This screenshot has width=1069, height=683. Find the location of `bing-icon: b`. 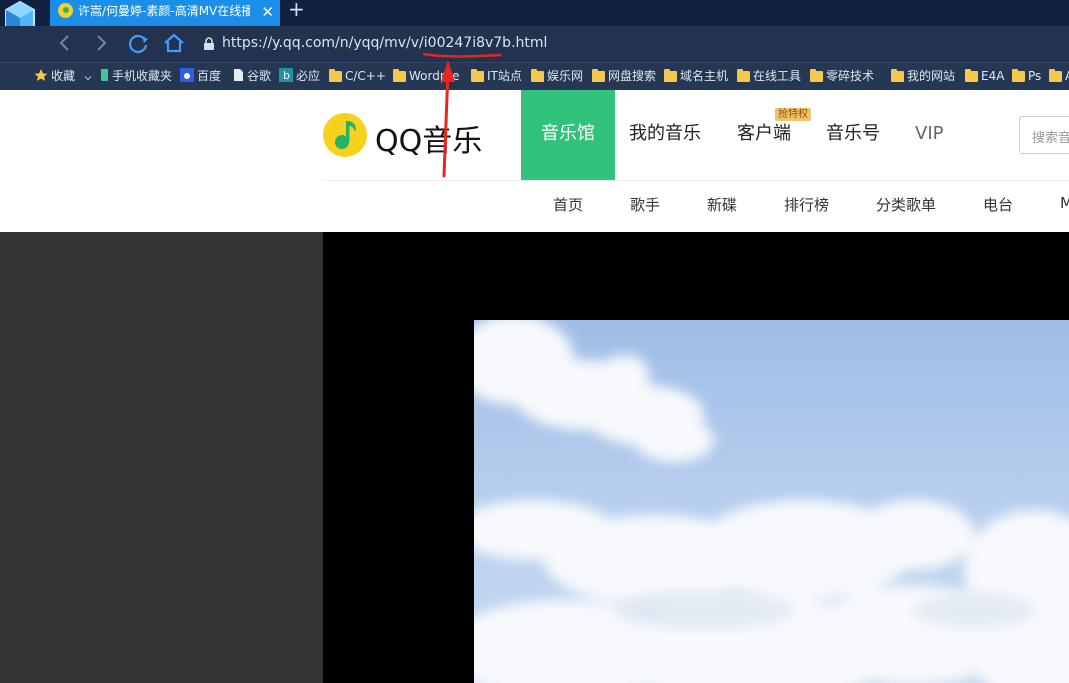

bing-icon: b is located at coordinates (286, 75).